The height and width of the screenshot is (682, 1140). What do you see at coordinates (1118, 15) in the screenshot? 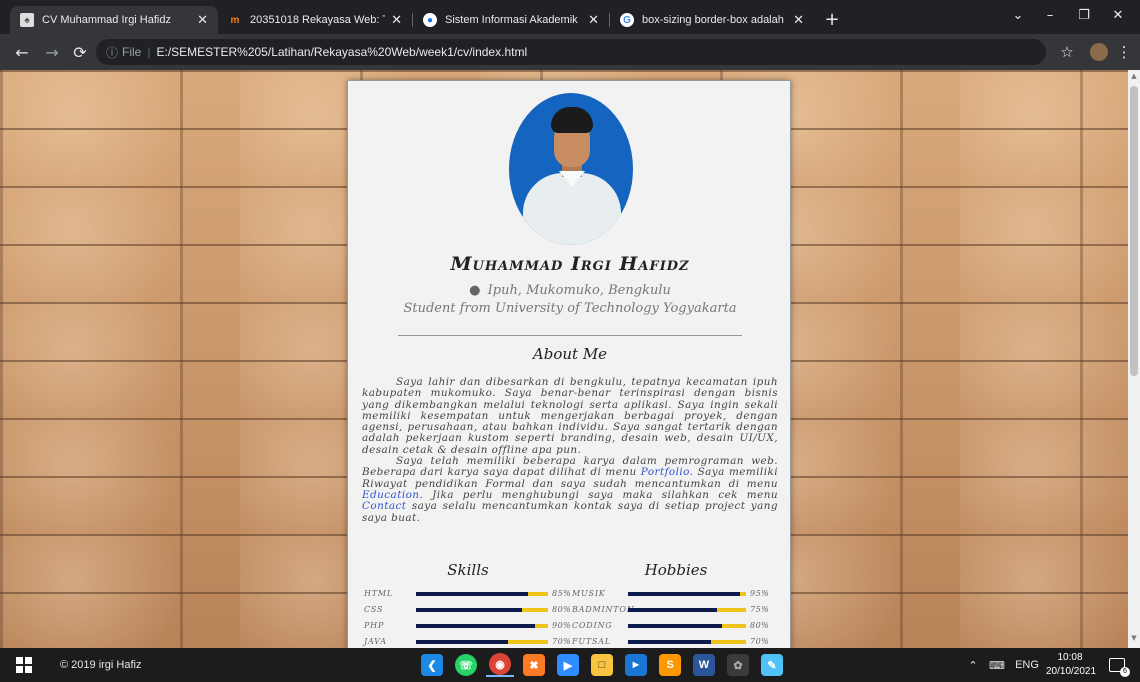
I see `close-window-button: ✕` at bounding box center [1118, 15].